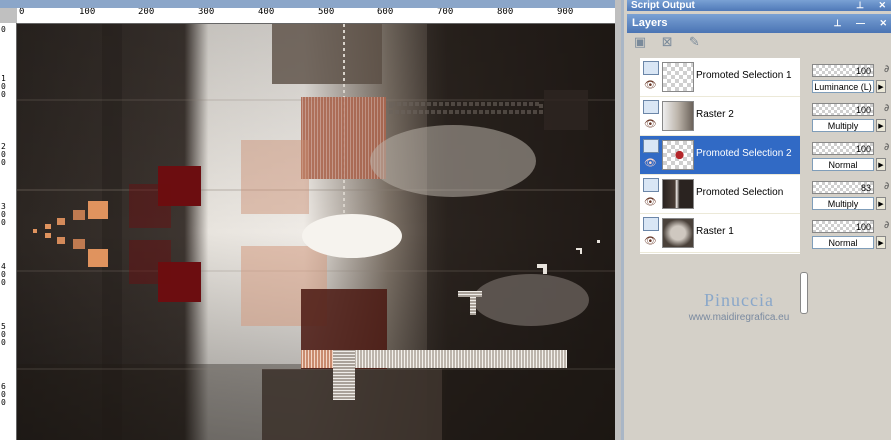 Image resolution: width=891 pixels, height=440 pixels. What do you see at coordinates (385, 12) in the screenshot?
I see `ruler-label: 600` at bounding box center [385, 12].